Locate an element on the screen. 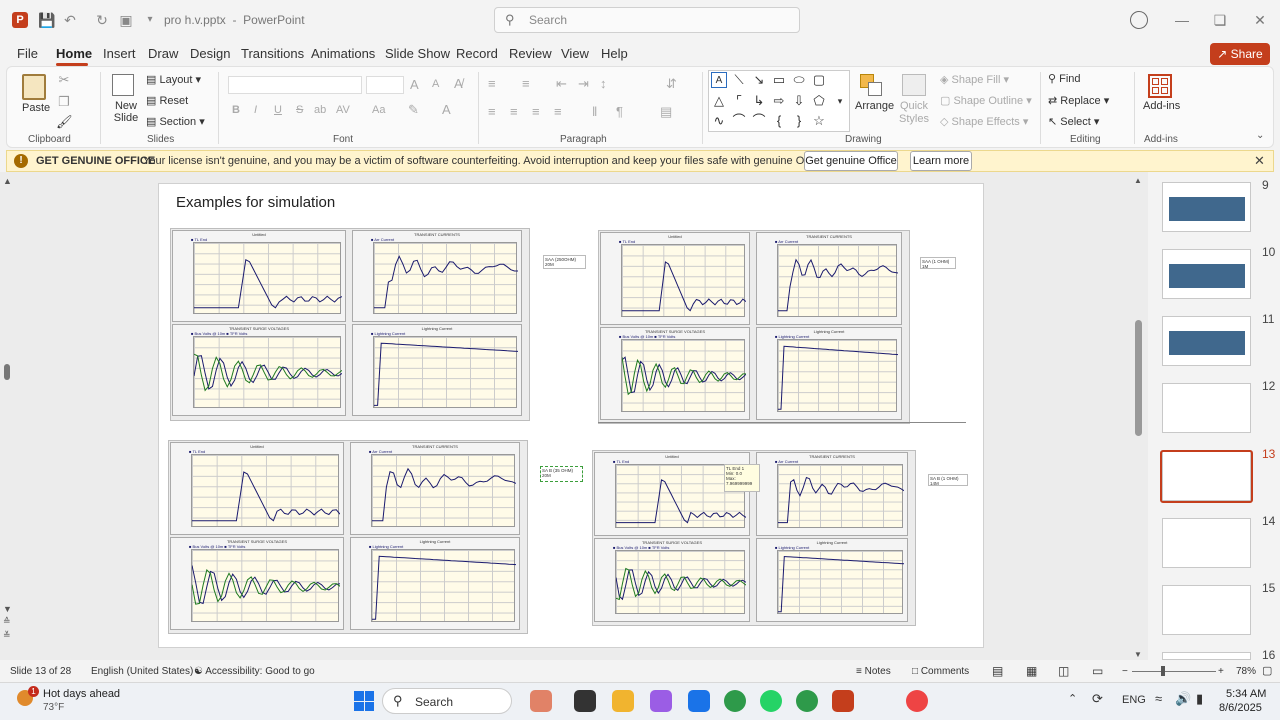  account-avatar is located at coordinates (1139, 20).